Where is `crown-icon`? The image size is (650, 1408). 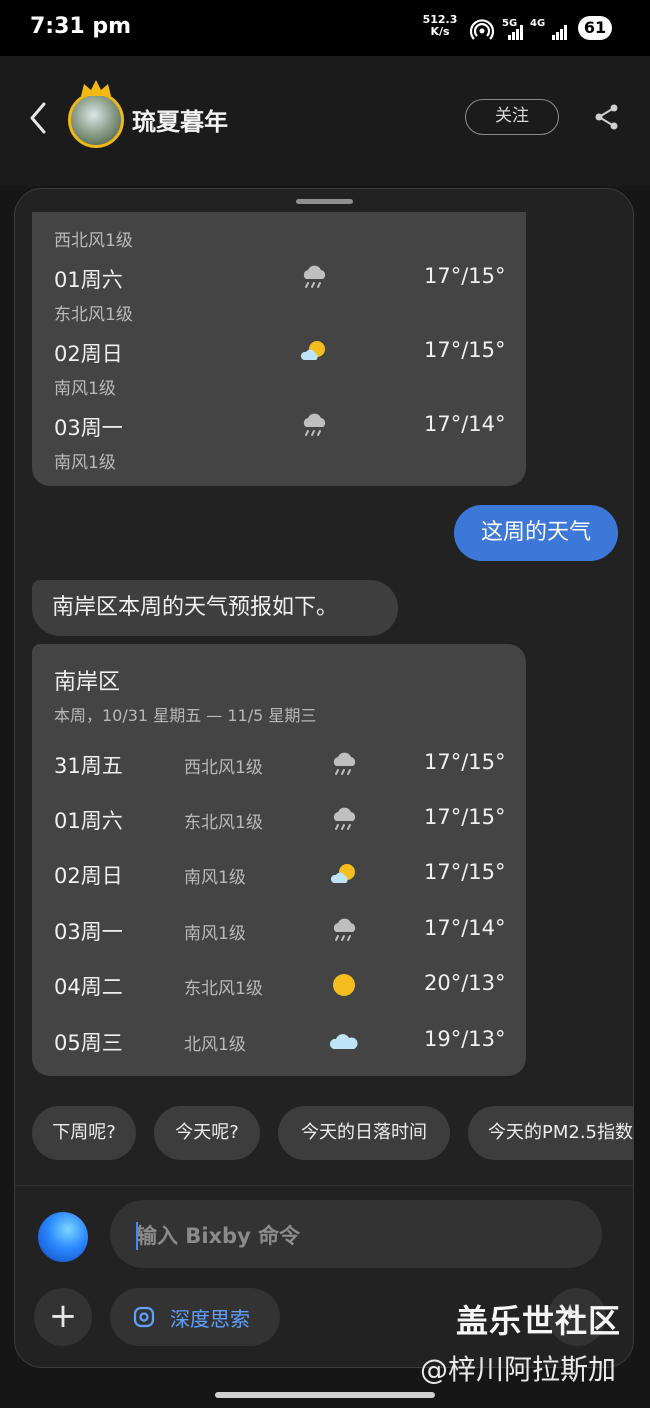
crown-icon is located at coordinates (96, 88).